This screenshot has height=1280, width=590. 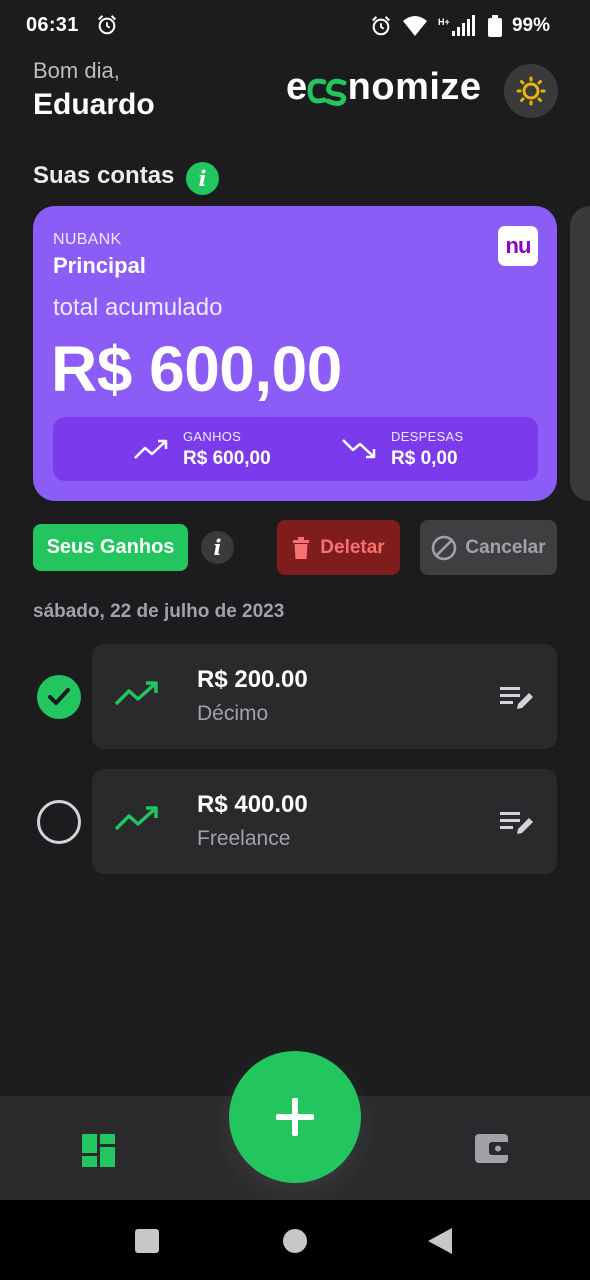 What do you see at coordinates (98, 1150) in the screenshot?
I see `dashboard-icon` at bounding box center [98, 1150].